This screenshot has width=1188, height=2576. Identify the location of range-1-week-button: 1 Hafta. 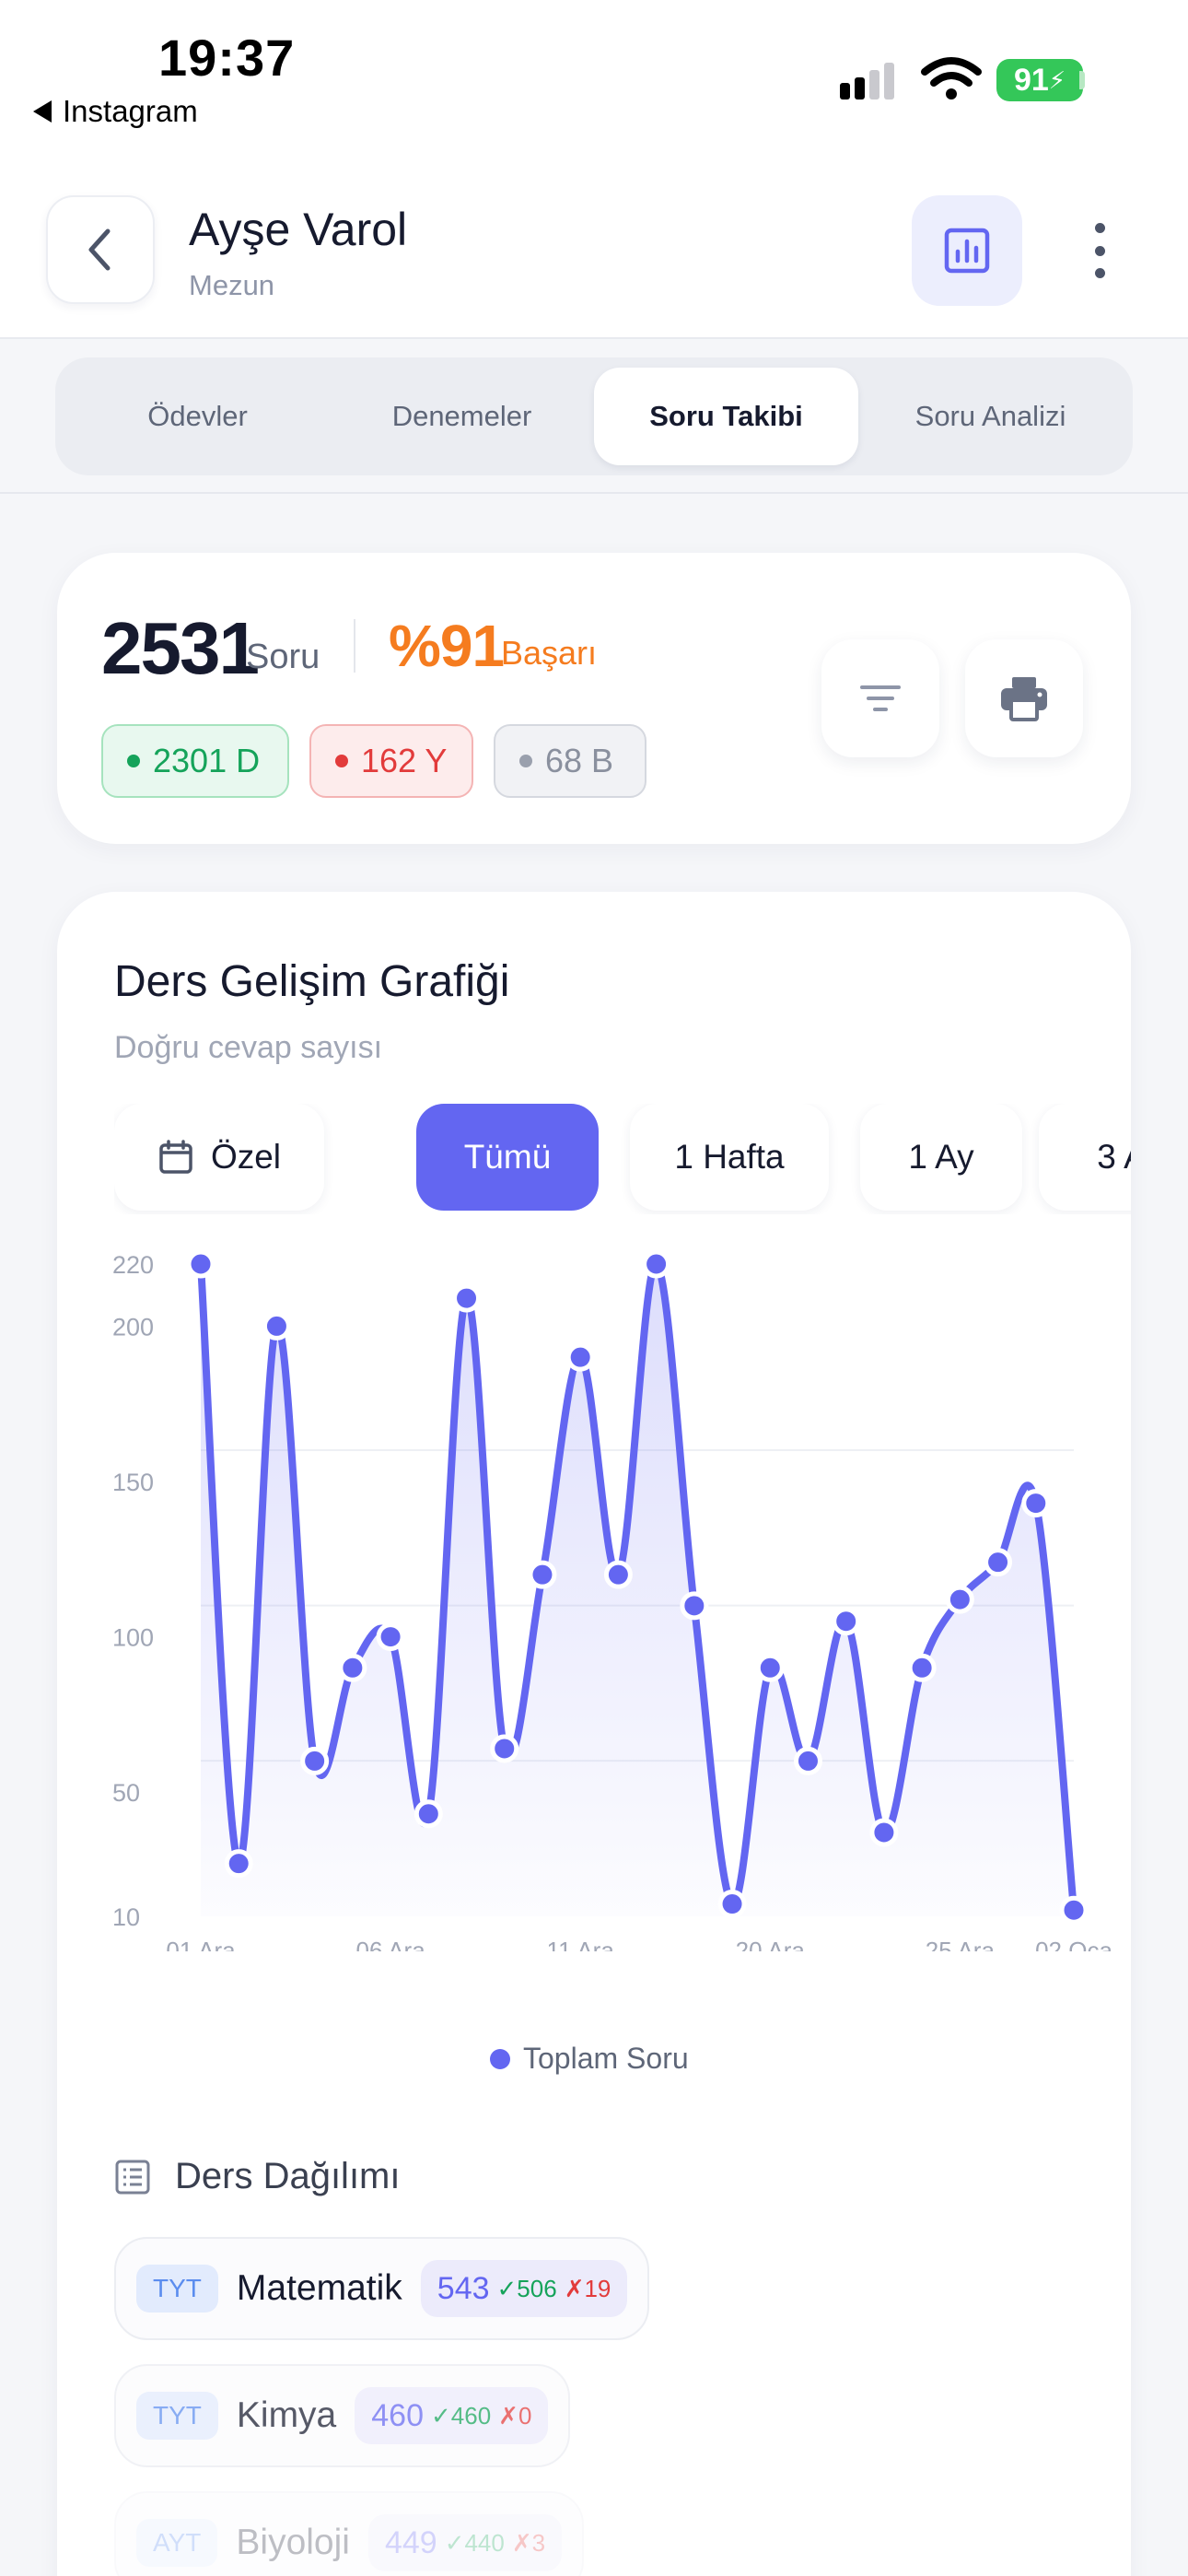
(729, 1157).